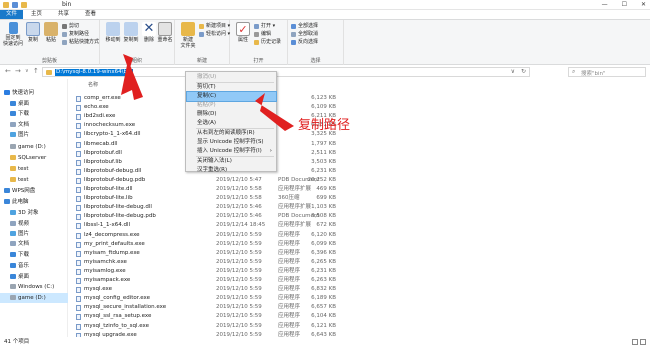 This screenshot has height=348, width=650. Describe the element at coordinates (207, 92) in the screenshot. I see `annotation-arrows` at that location.